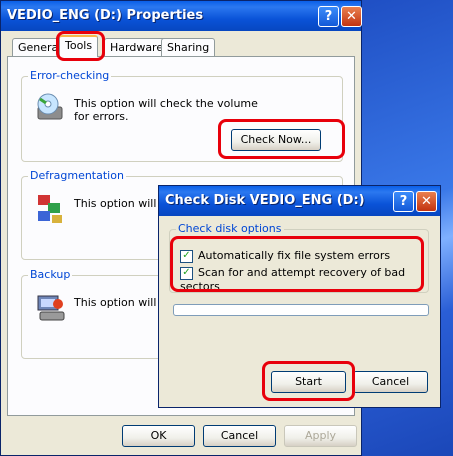 Image resolution: width=453 pixels, height=456 pixels. I want to click on help-button: ?, so click(328, 16).